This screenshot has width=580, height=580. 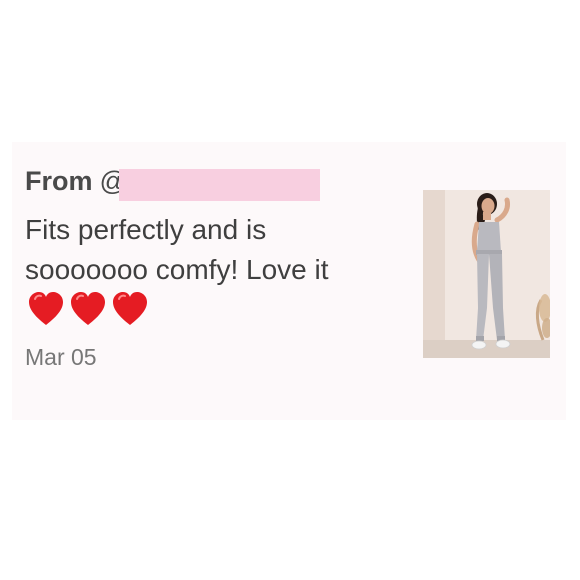 I want to click on product-photo-illustration, so click(x=486, y=274).